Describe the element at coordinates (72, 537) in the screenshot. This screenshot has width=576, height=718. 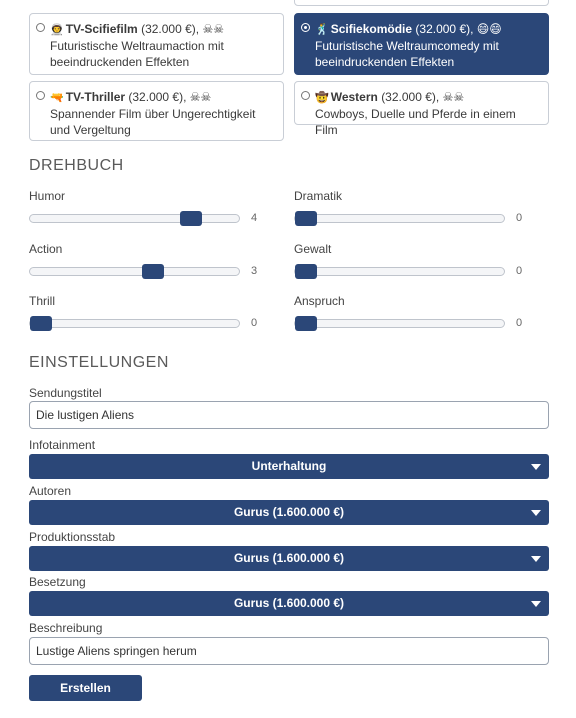
I see `label-produktionsstab: Produktionsstab` at that location.